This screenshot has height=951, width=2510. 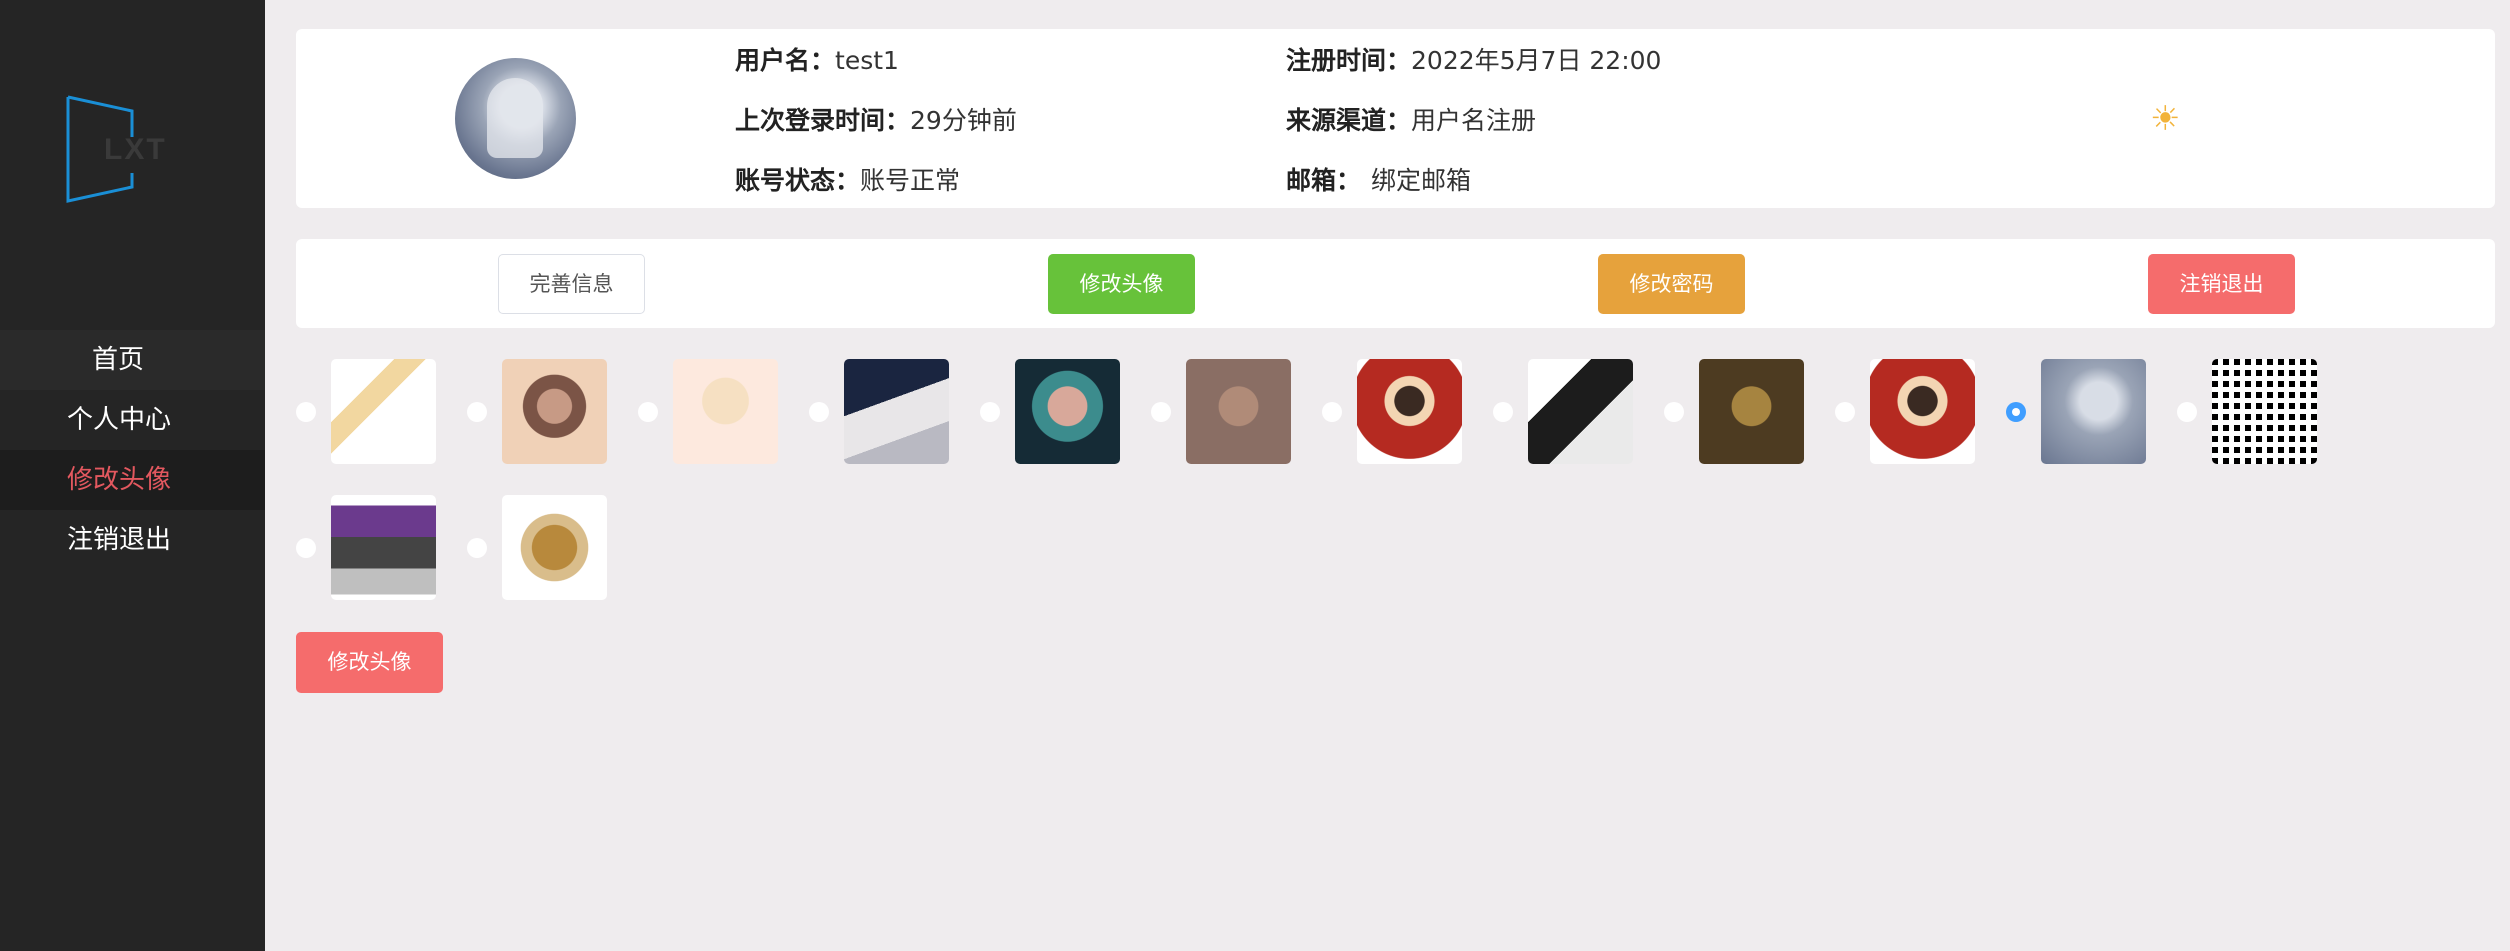 What do you see at coordinates (1536, 60) in the screenshot?
I see `register-value: 2022年5月7日 22:00` at bounding box center [1536, 60].